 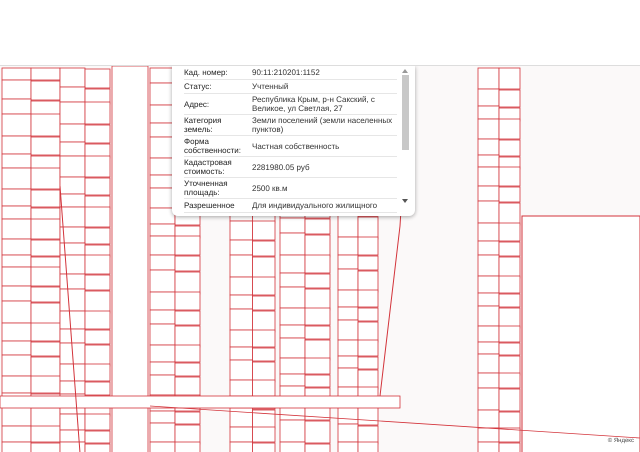 What do you see at coordinates (198, 86) in the screenshot?
I see `field-label: Статус:` at bounding box center [198, 86].